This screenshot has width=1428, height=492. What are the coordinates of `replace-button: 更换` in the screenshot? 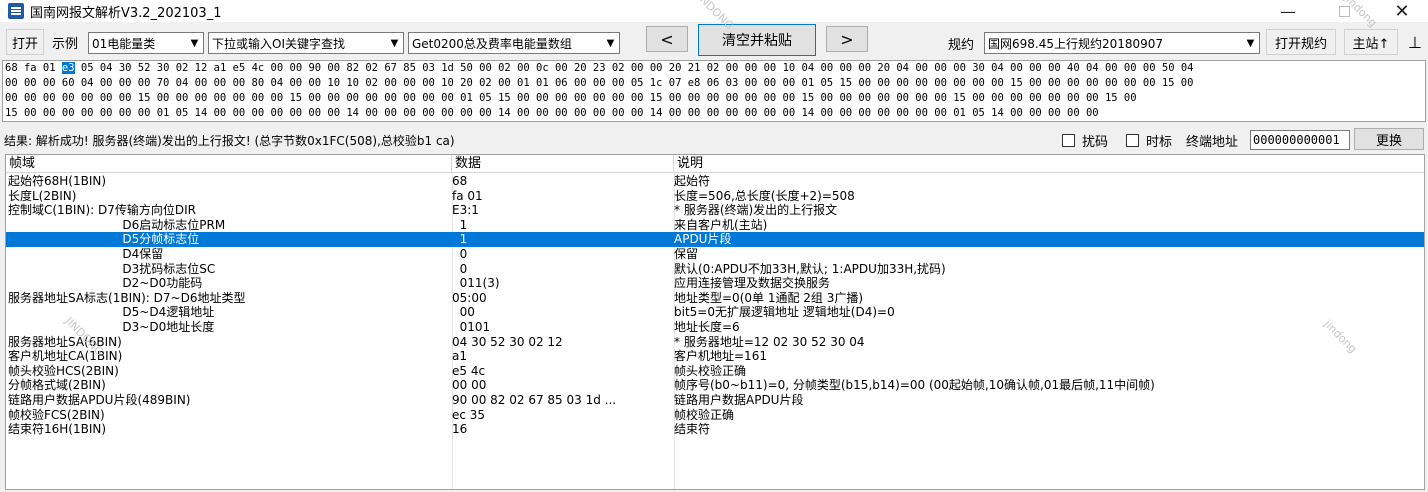 It's located at (1389, 139).